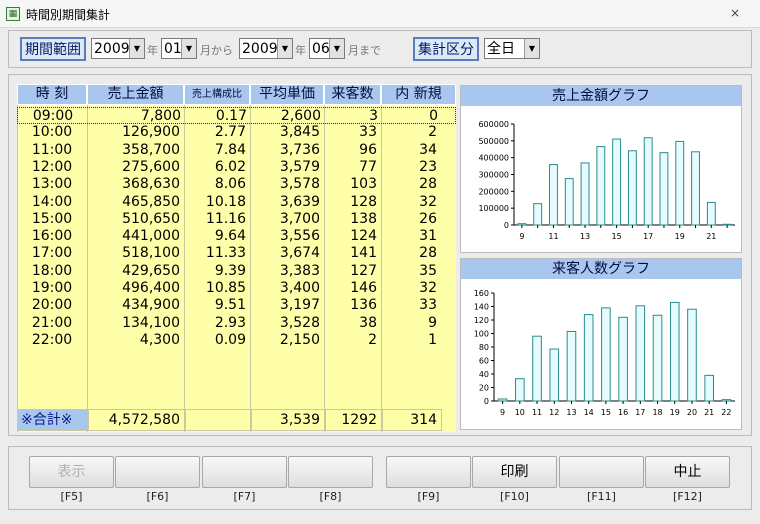 The width and height of the screenshot is (760, 524). Describe the element at coordinates (266, 48) in the screenshot. I see `end-year-select: 2009 ▼` at that location.